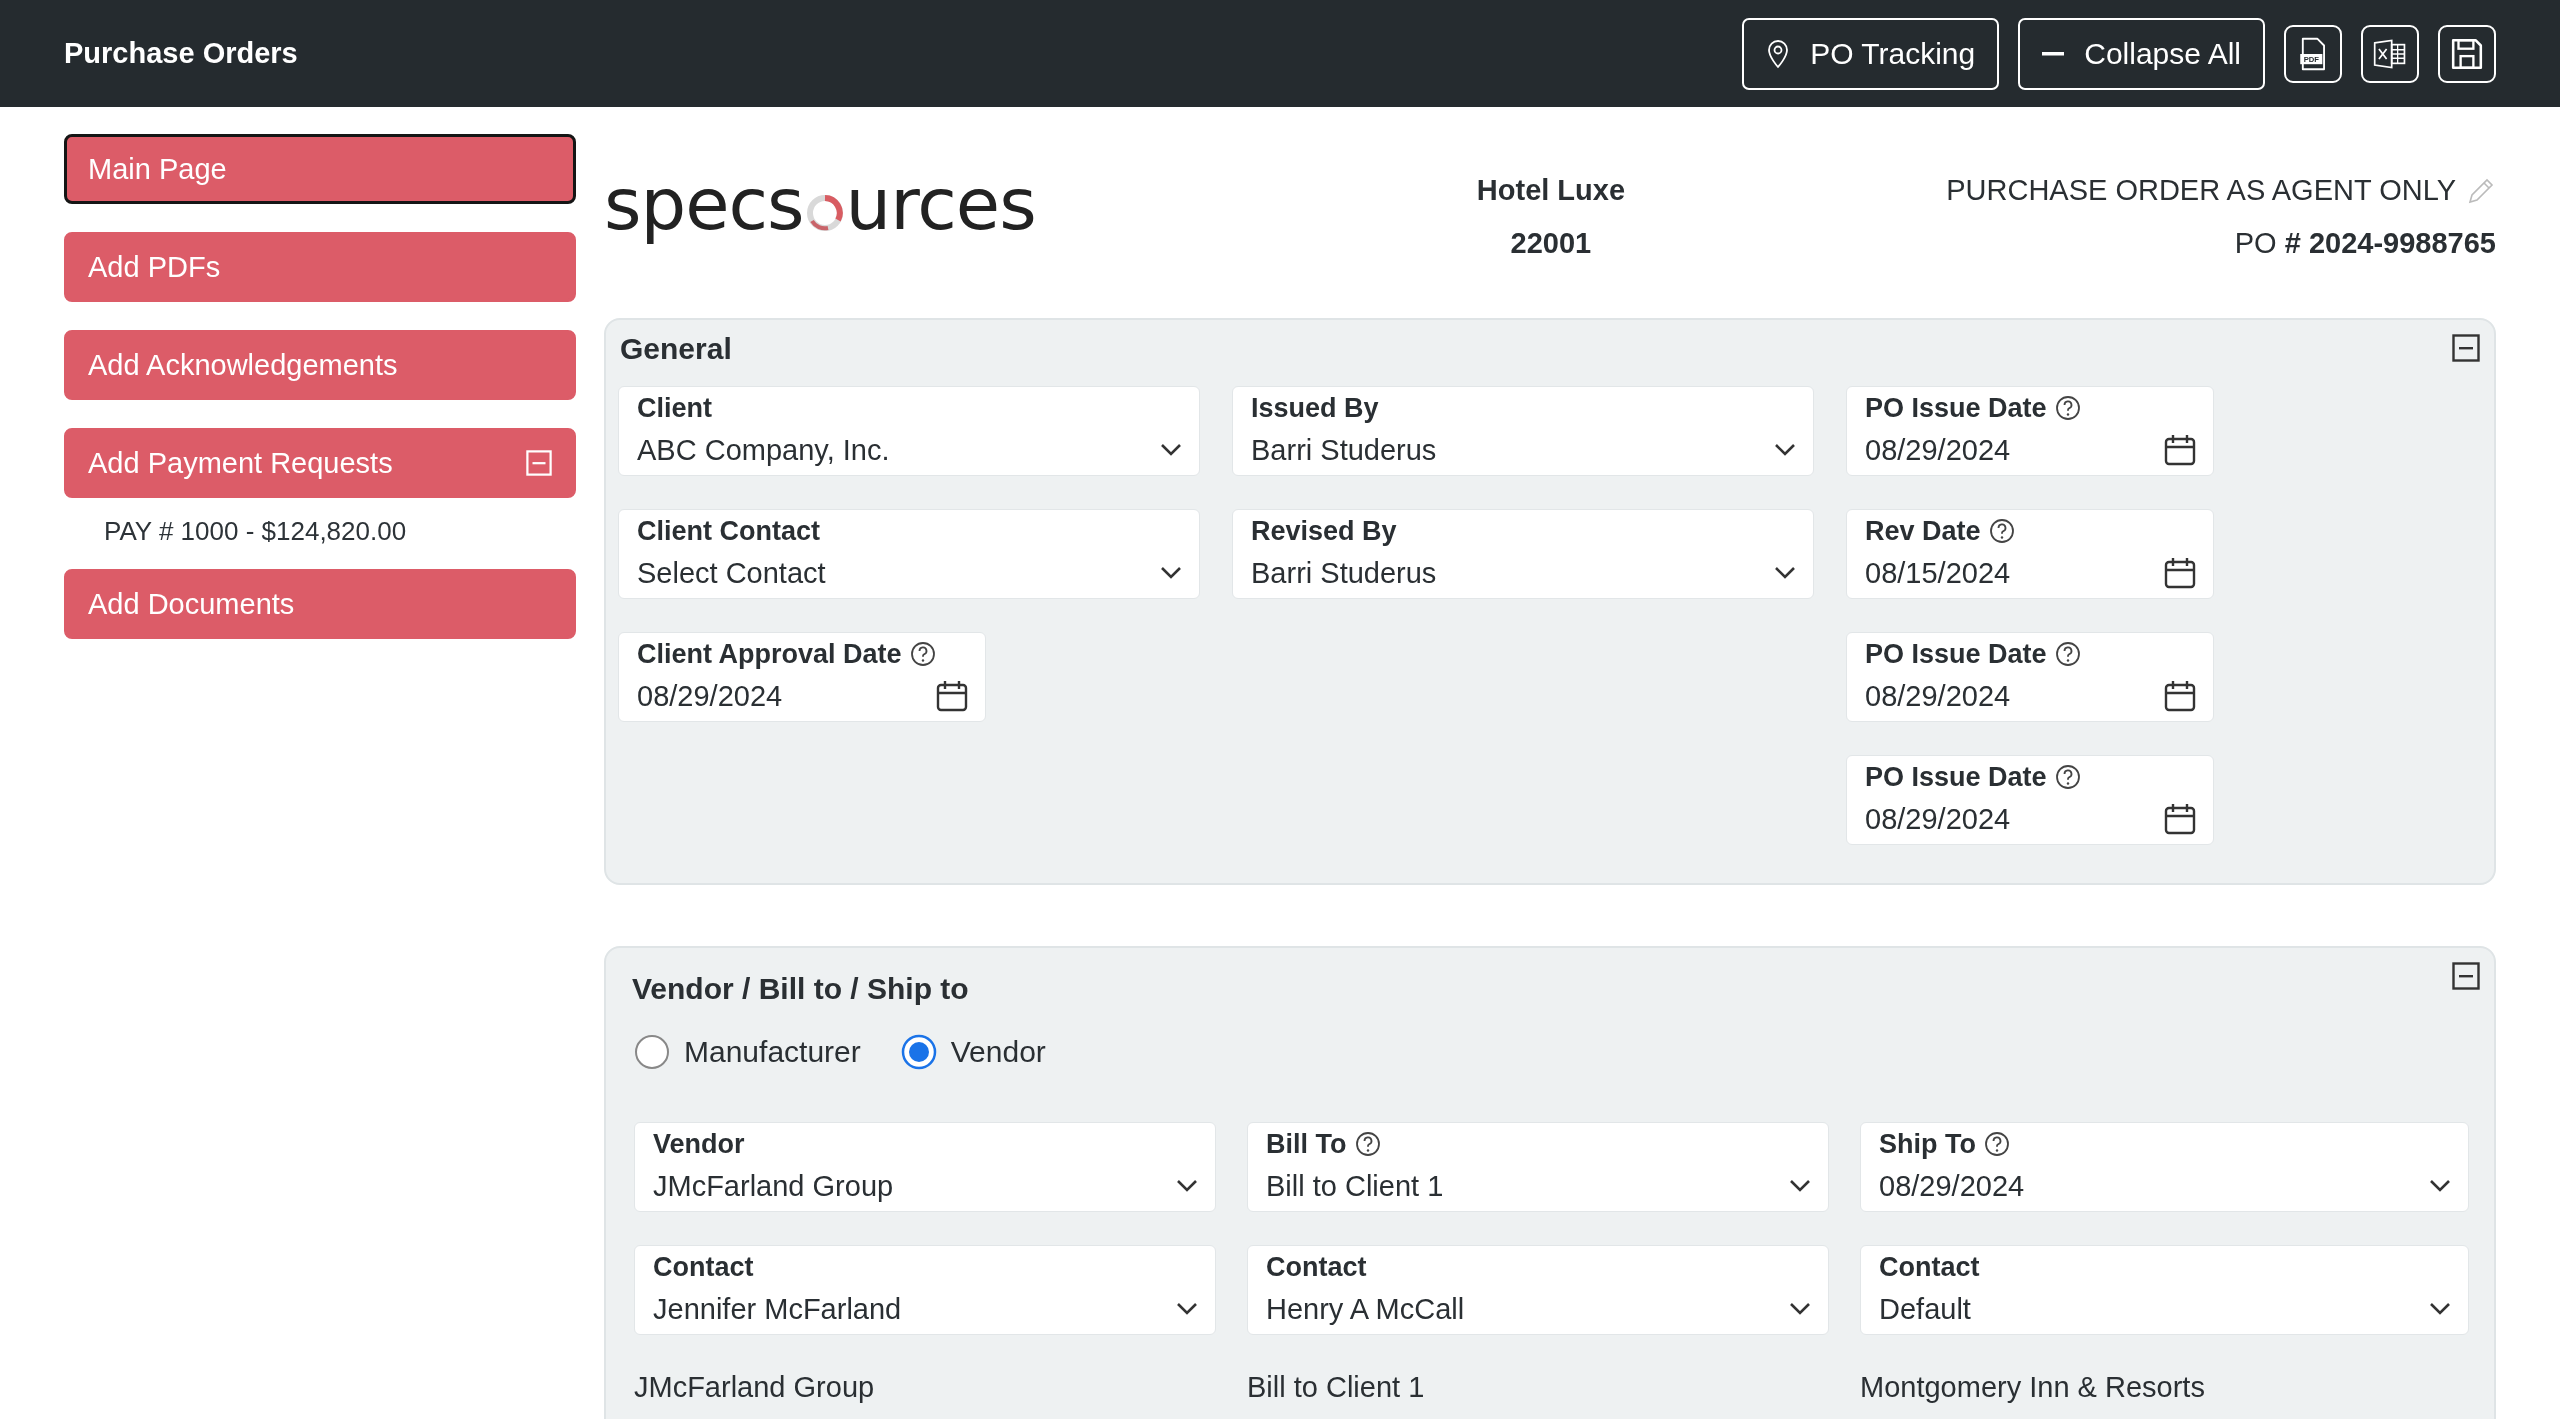  What do you see at coordinates (320, 169) in the screenshot?
I see `sidebar-button: Main Page` at bounding box center [320, 169].